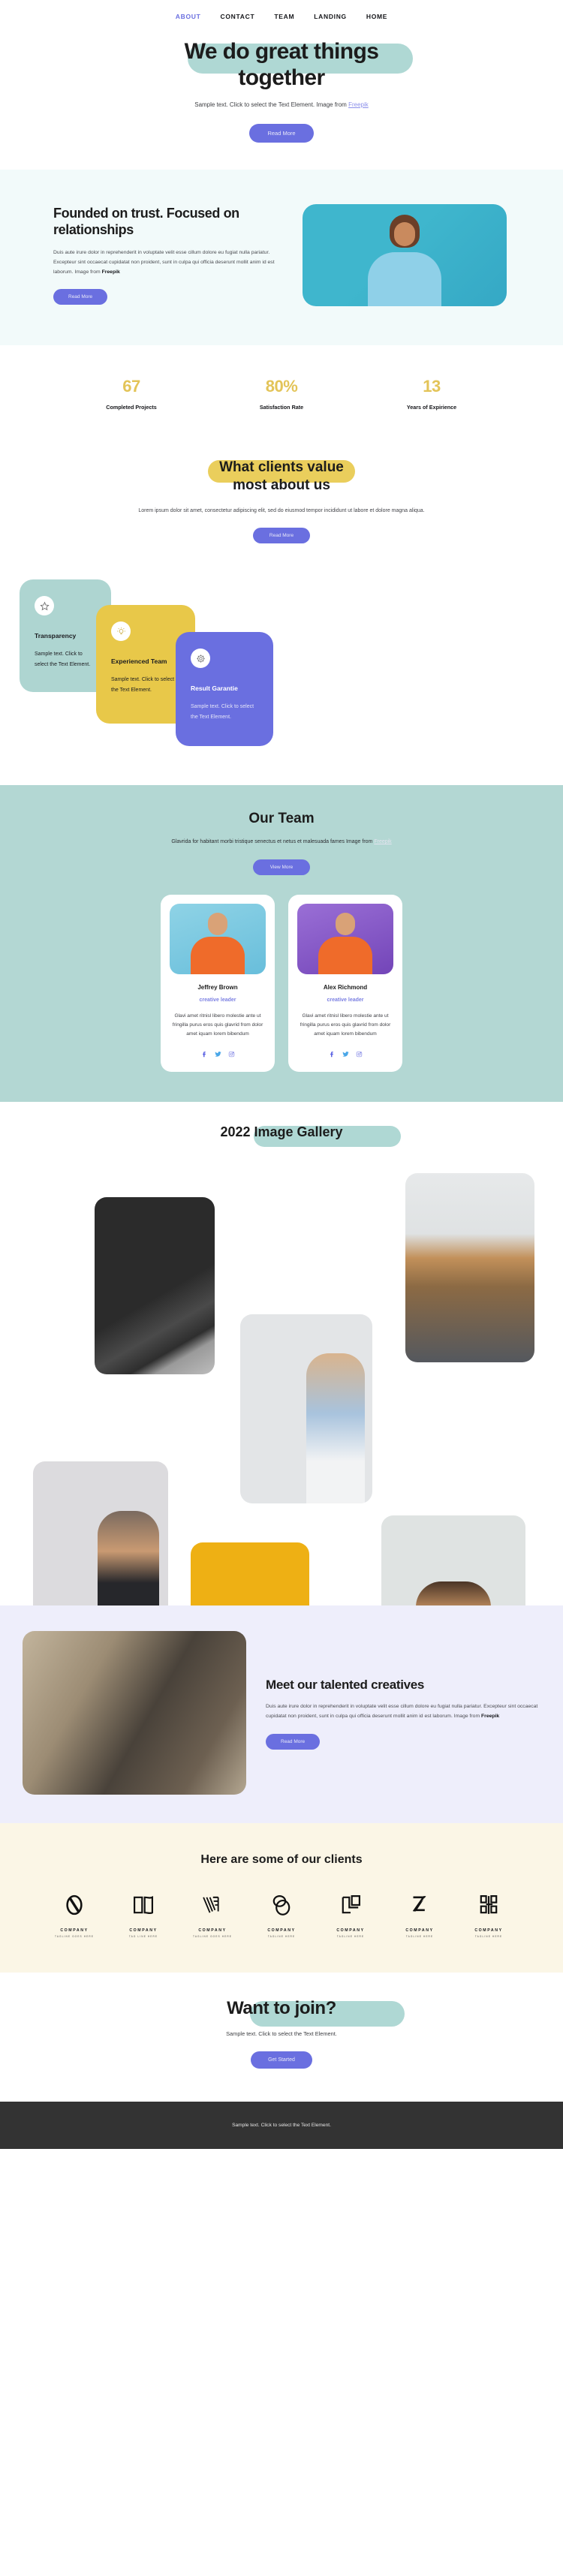 This screenshot has height=2576, width=563. What do you see at coordinates (470, 1268) in the screenshot?
I see `gallery-image-meeting-room` at bounding box center [470, 1268].